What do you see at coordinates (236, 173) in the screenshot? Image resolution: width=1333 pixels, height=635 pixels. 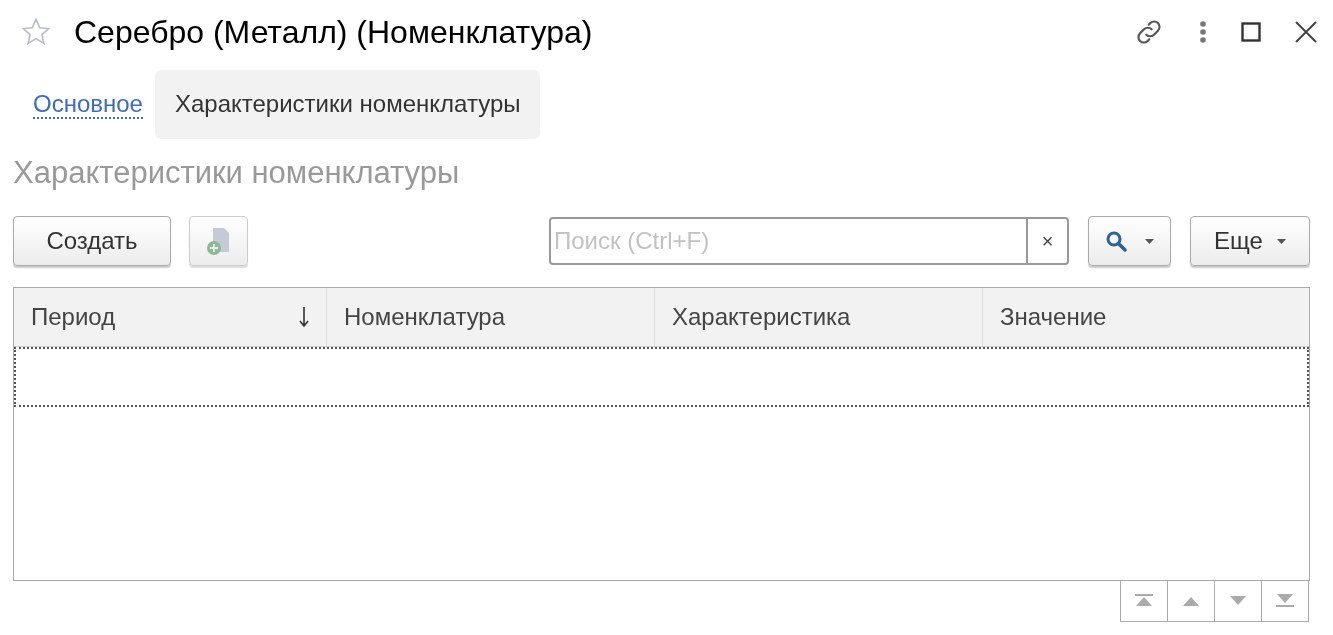 I see `section-title: Характеристики номенклатуры` at bounding box center [236, 173].